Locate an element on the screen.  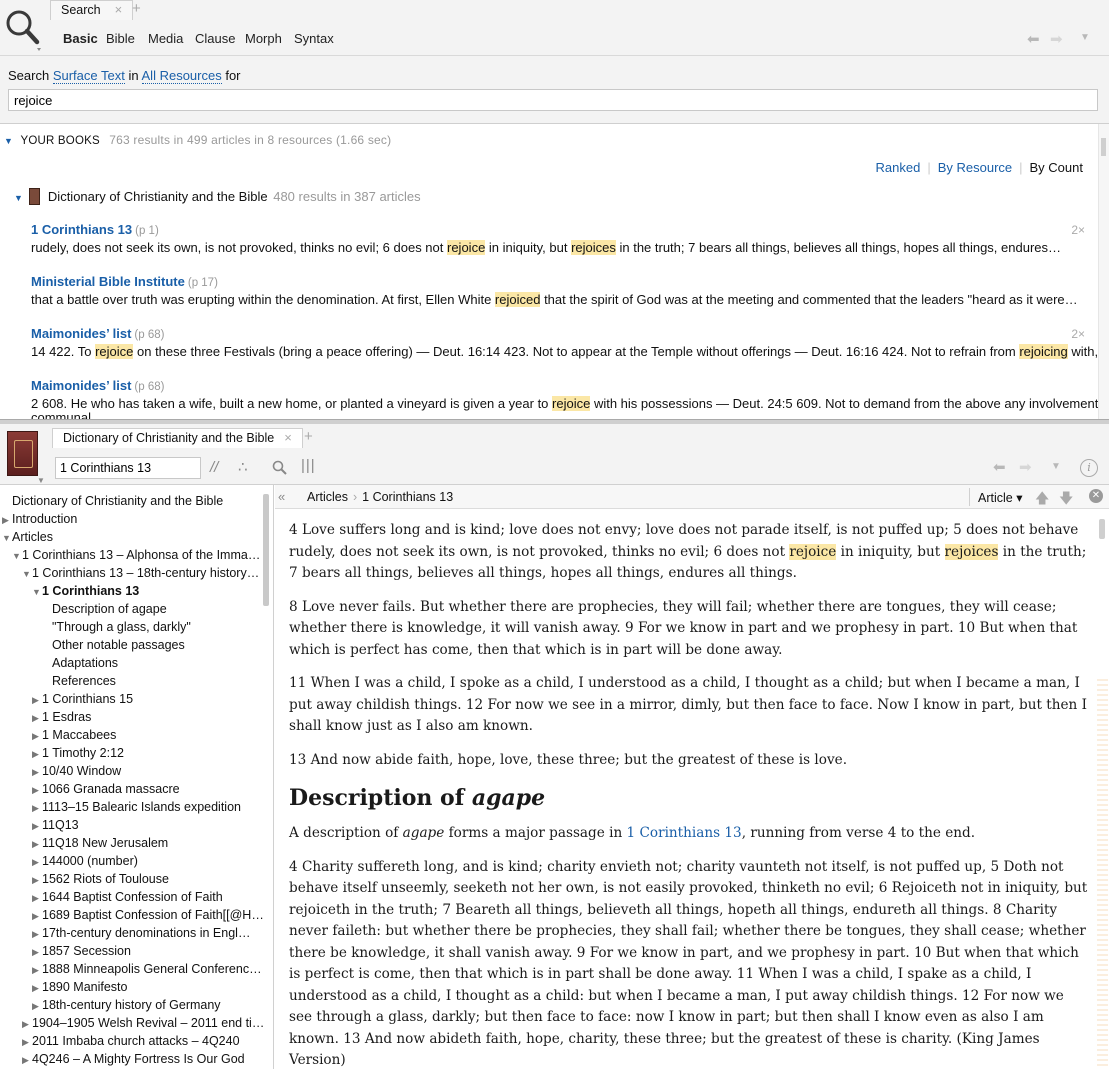
search-icon is located at coordinates (279, 467).